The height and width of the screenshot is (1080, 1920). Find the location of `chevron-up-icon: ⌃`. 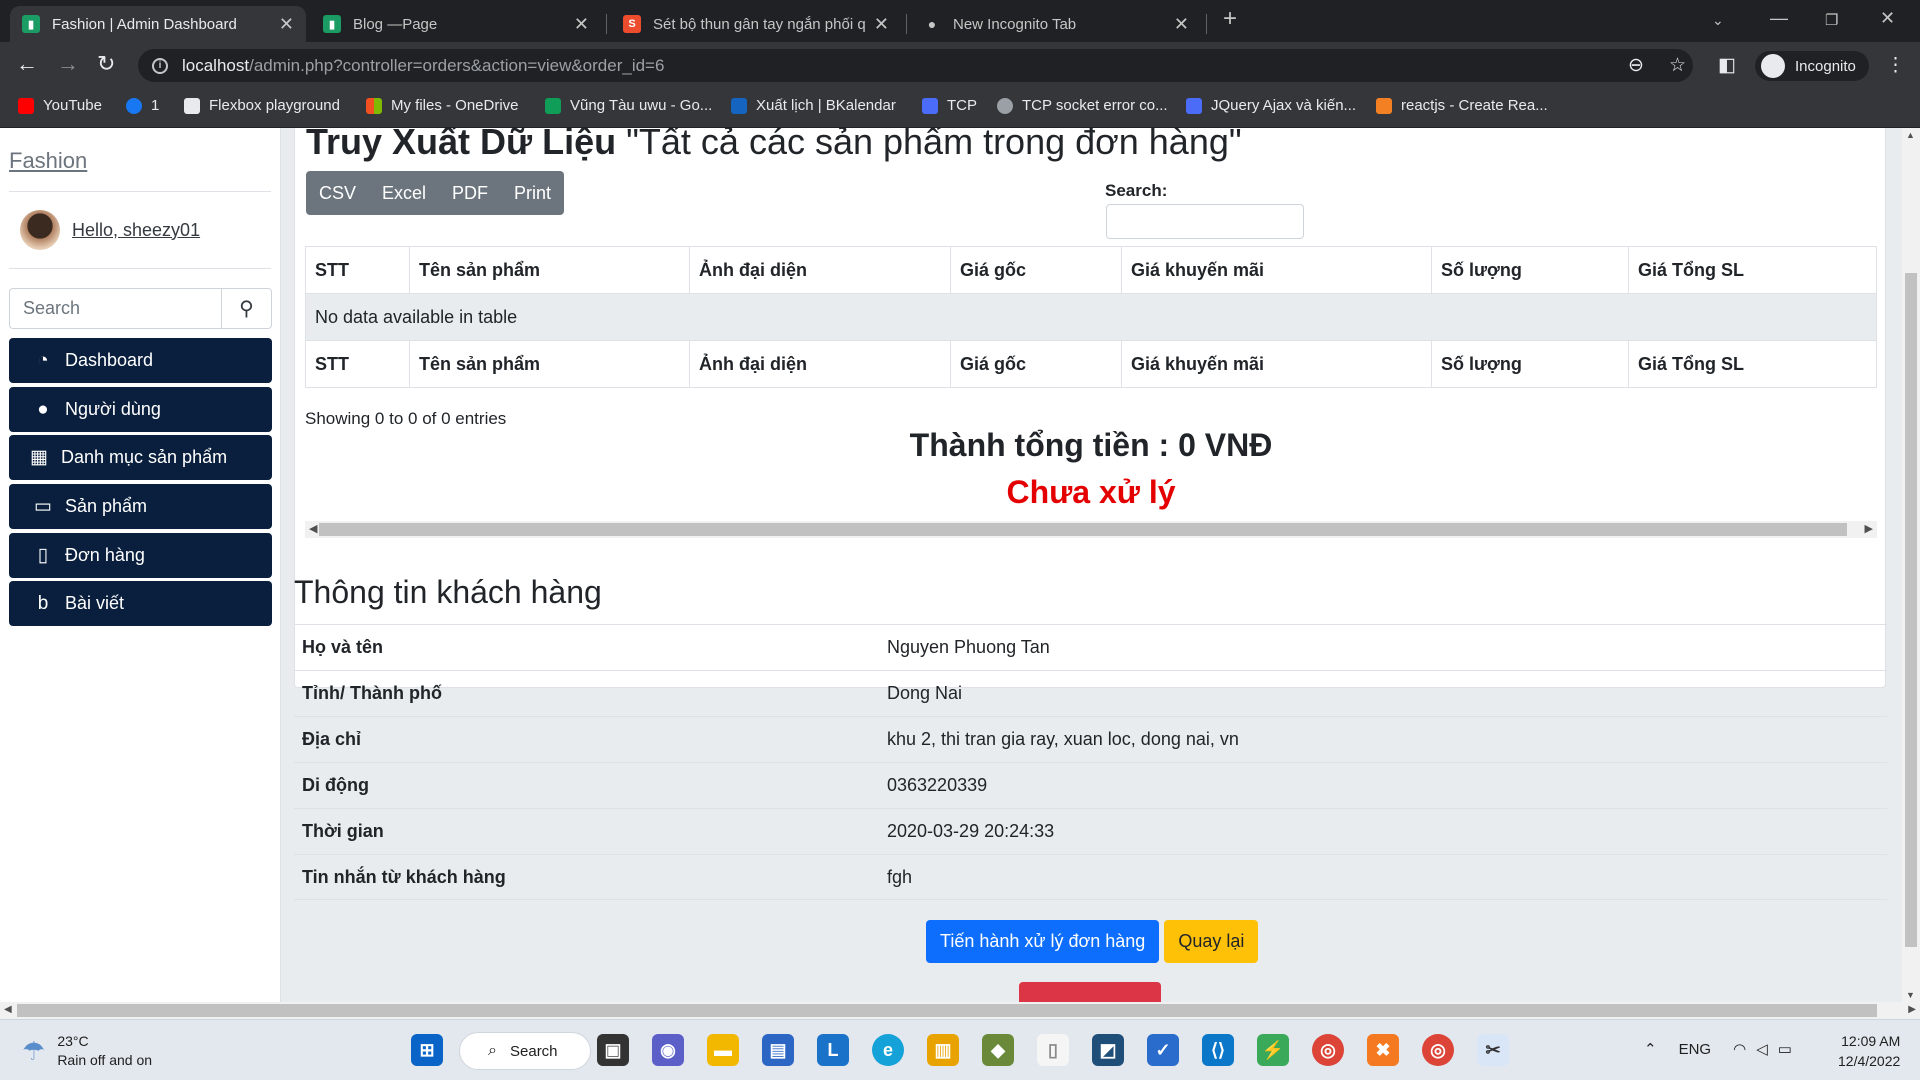

chevron-up-icon: ⌃ is located at coordinates (1650, 1049).